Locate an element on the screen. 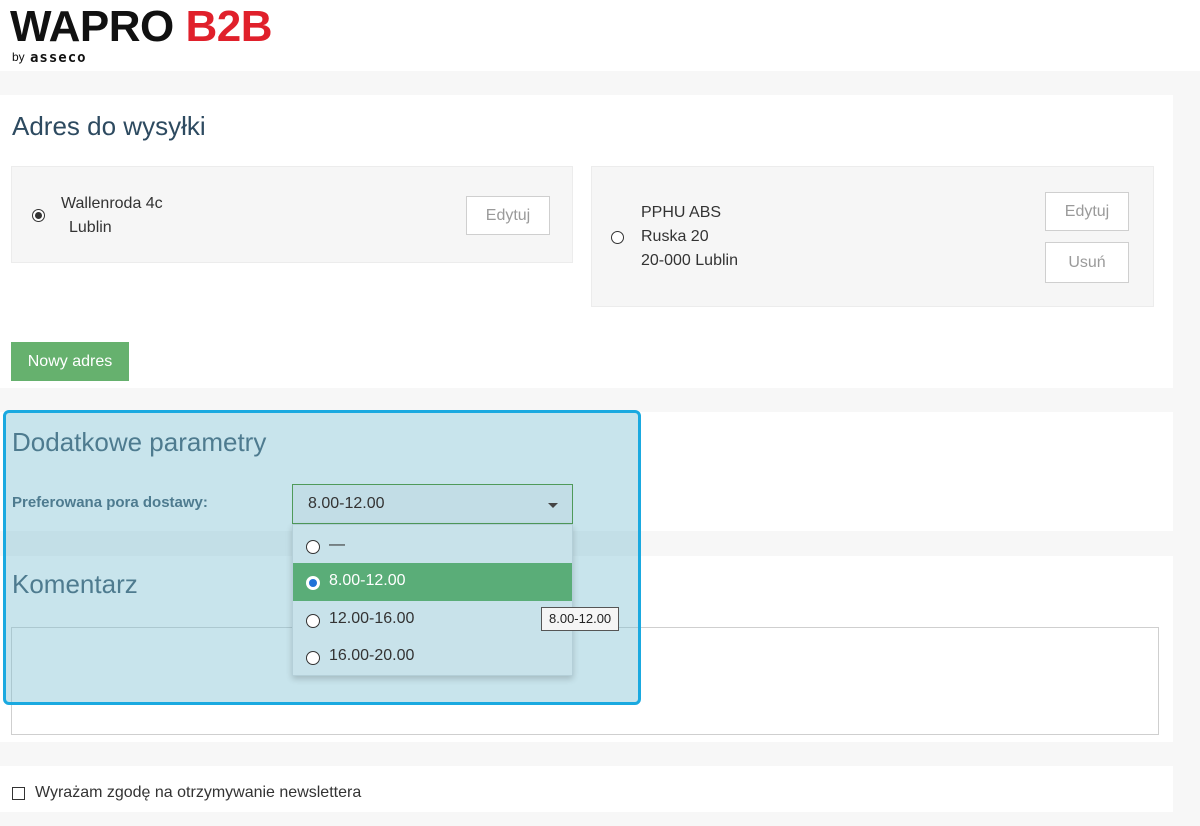 The height and width of the screenshot is (826, 1200). delivery-time-value: 8.00-12.00 is located at coordinates (346, 503).